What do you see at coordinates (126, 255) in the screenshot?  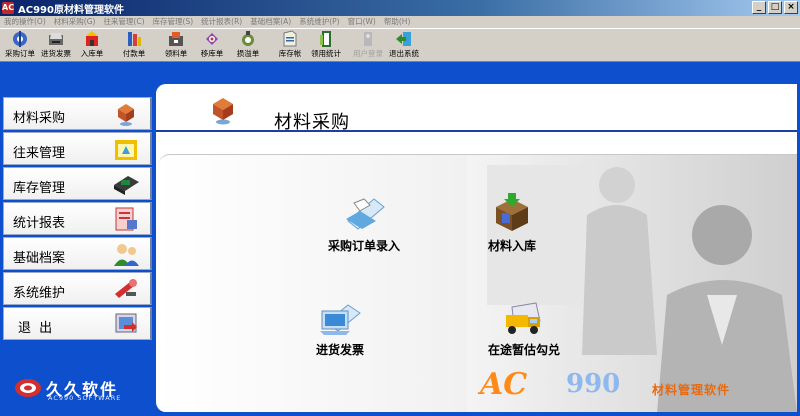 I see `users-icon` at bounding box center [126, 255].